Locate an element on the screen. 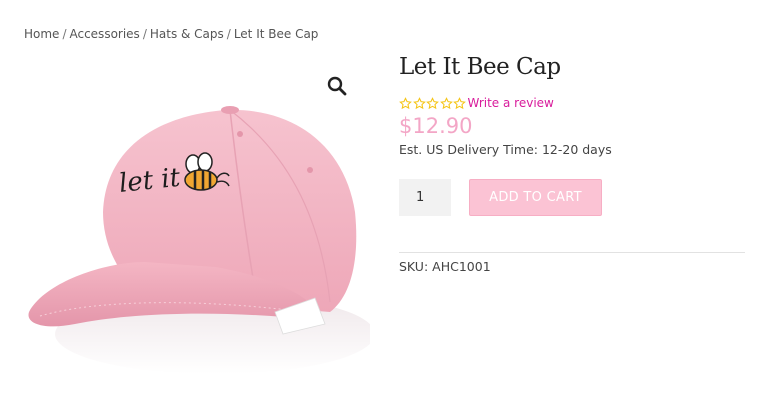 This screenshot has width=768, height=418. sku-label: SKU: is located at coordinates (414, 266).